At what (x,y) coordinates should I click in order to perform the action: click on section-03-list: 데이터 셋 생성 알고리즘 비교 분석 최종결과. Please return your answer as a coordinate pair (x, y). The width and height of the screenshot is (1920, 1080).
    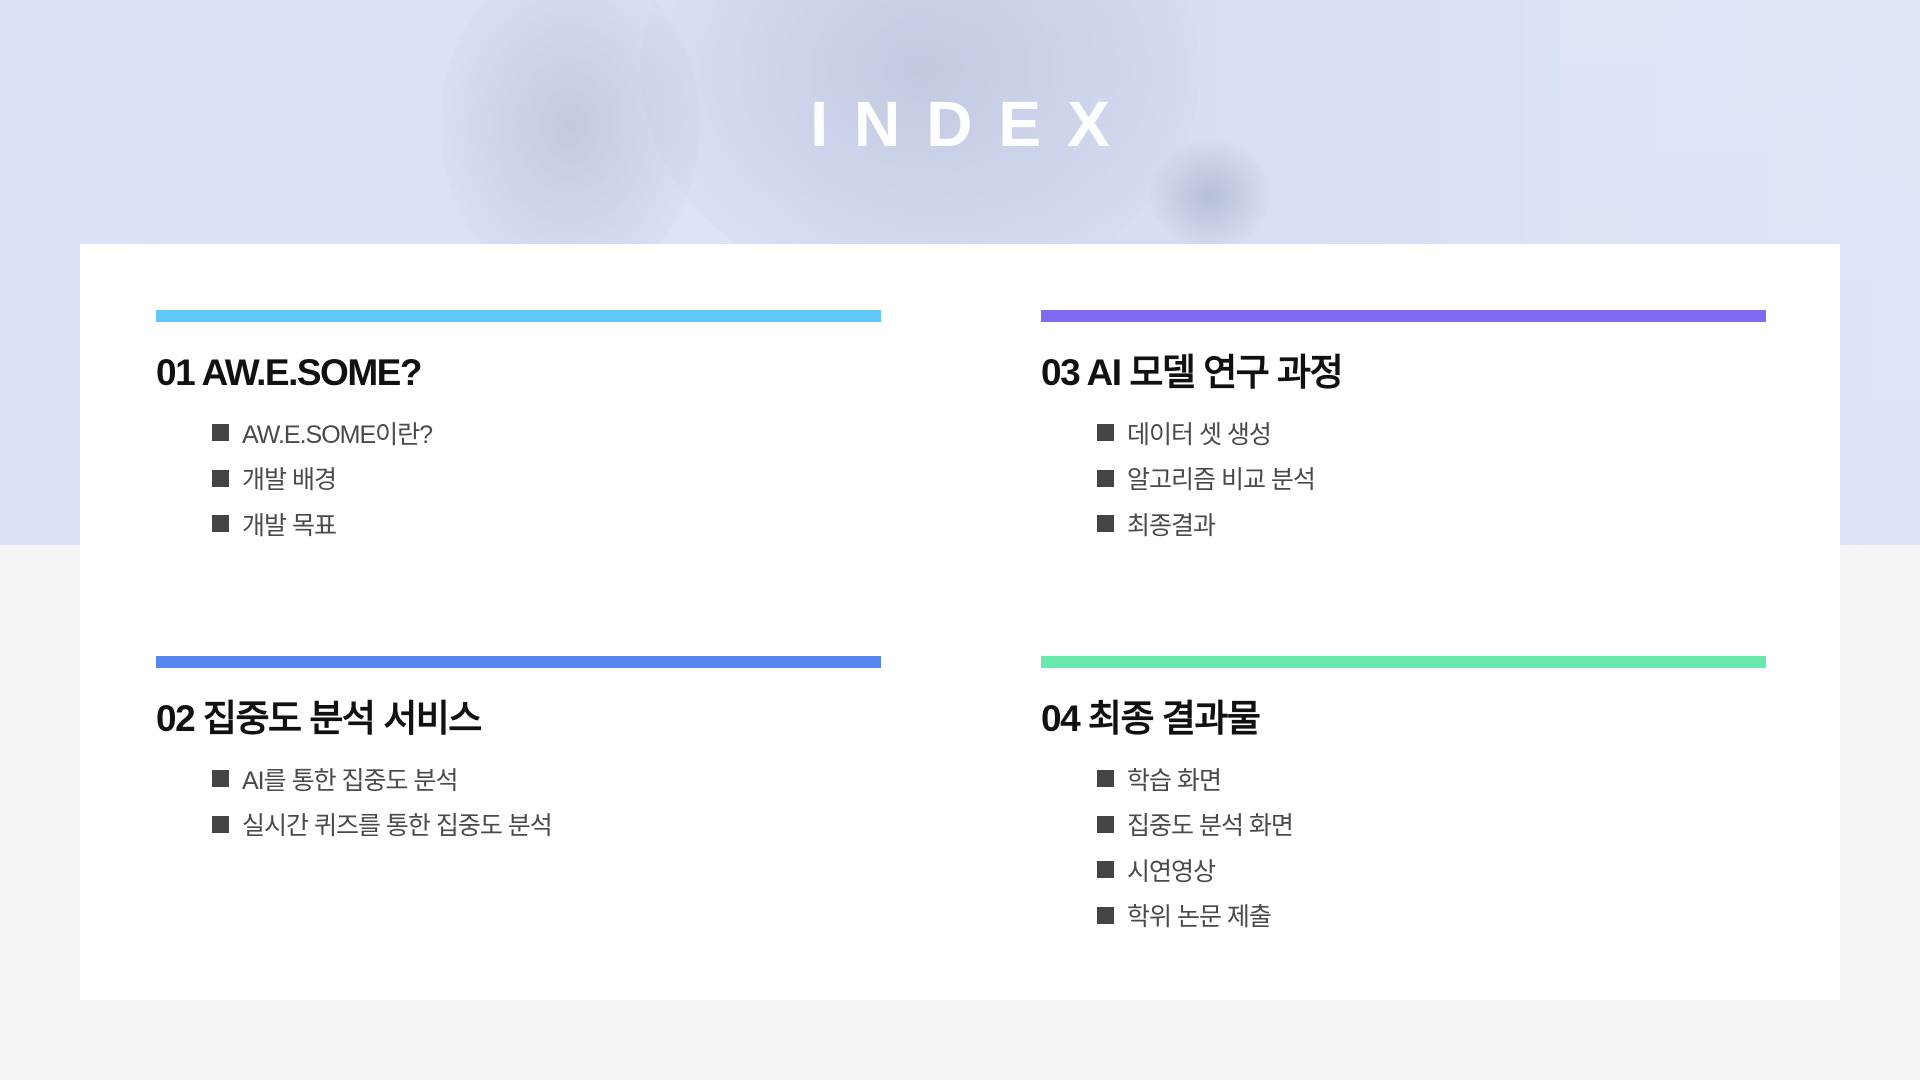
    Looking at the image, I should click on (1403, 478).